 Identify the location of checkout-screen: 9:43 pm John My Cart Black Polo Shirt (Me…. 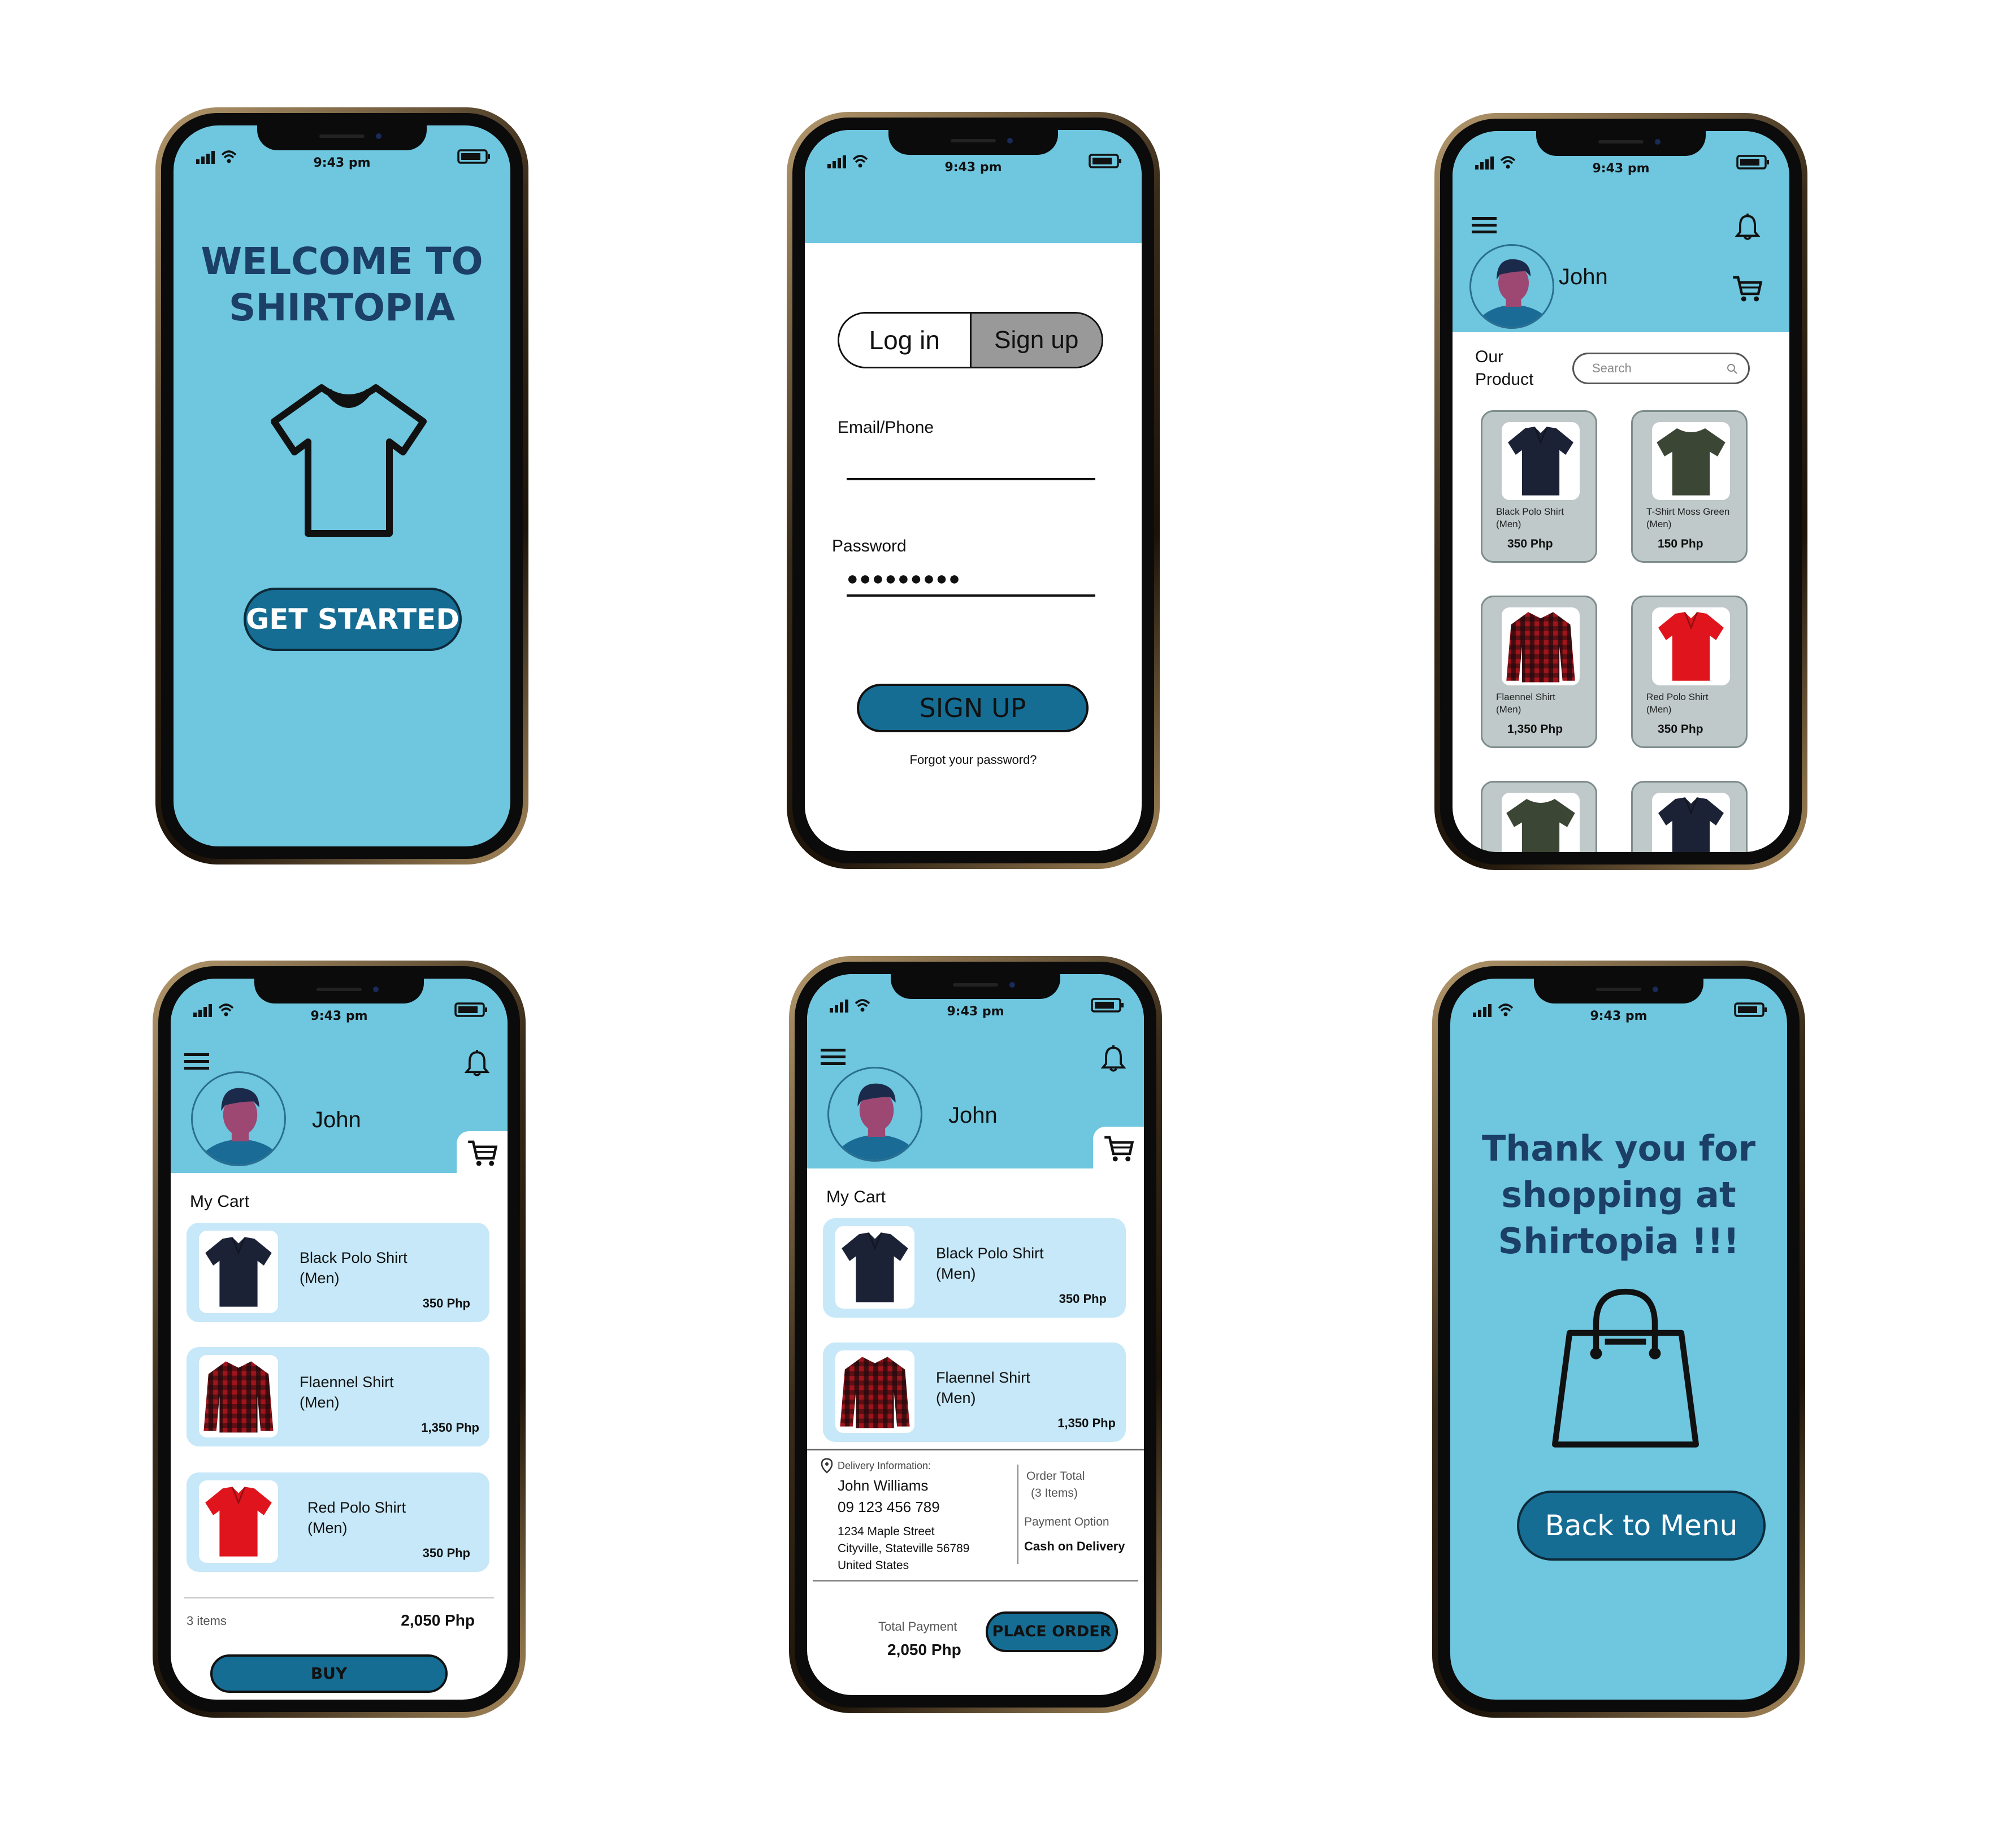
(975, 1334).